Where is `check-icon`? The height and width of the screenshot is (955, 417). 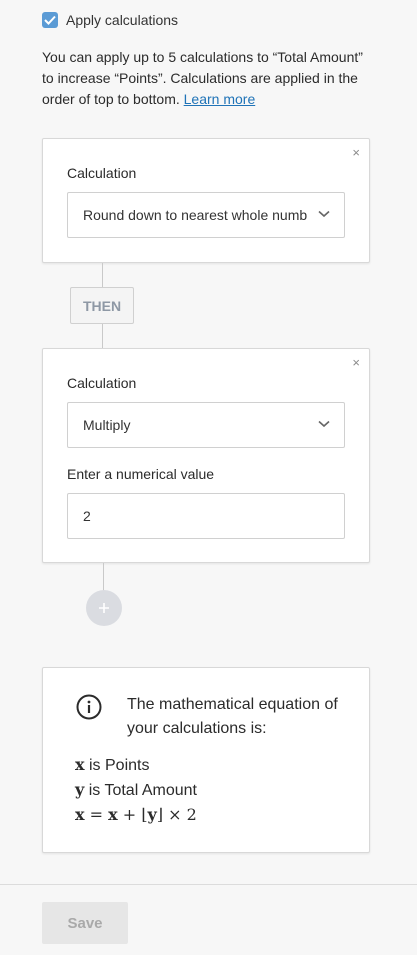 check-icon is located at coordinates (50, 20).